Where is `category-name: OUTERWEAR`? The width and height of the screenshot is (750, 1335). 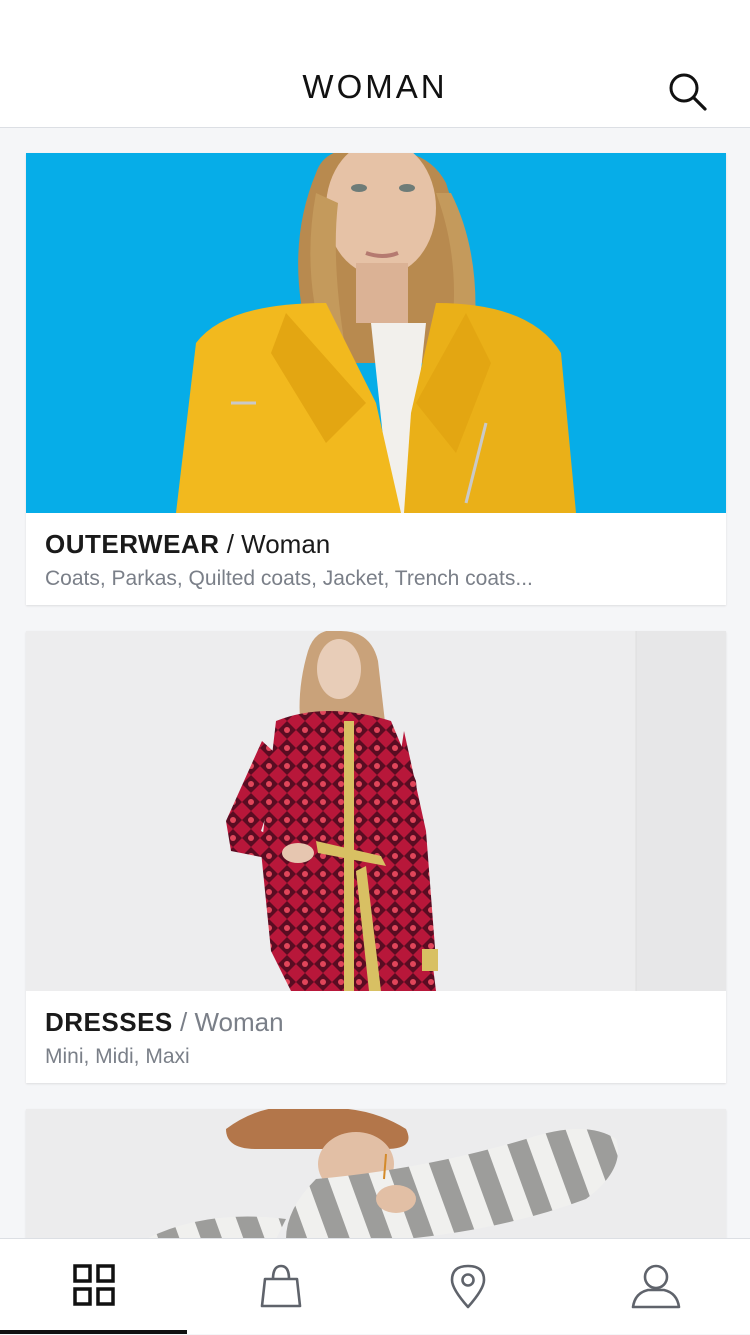 category-name: OUTERWEAR is located at coordinates (132, 544).